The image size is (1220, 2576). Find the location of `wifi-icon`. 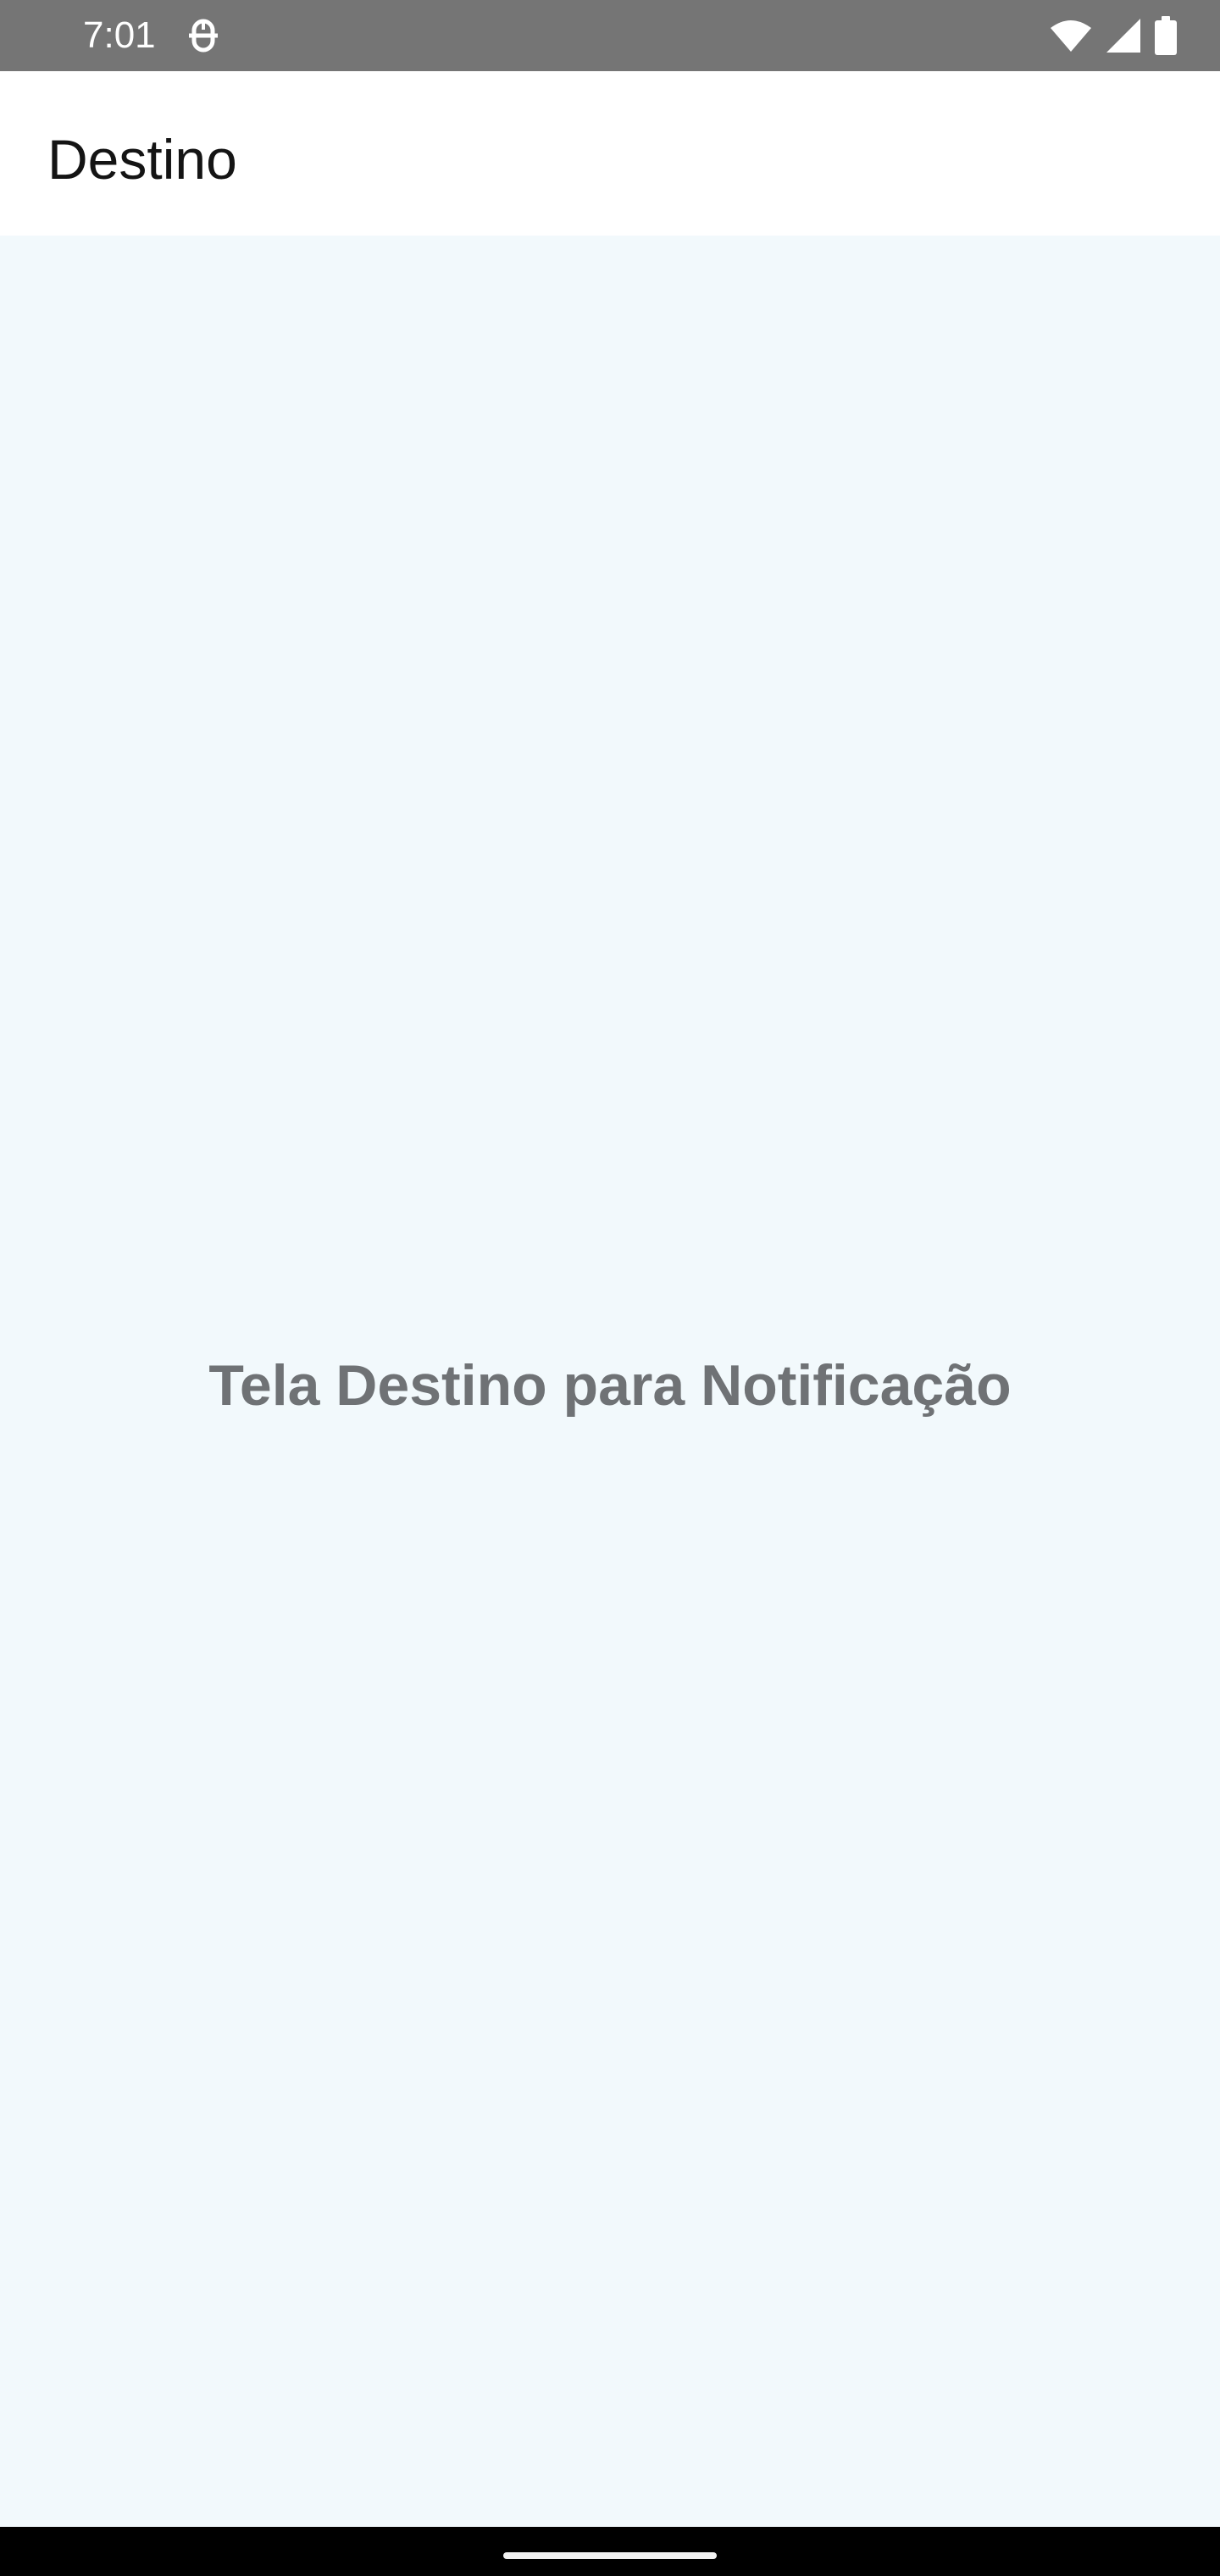

wifi-icon is located at coordinates (1071, 35).